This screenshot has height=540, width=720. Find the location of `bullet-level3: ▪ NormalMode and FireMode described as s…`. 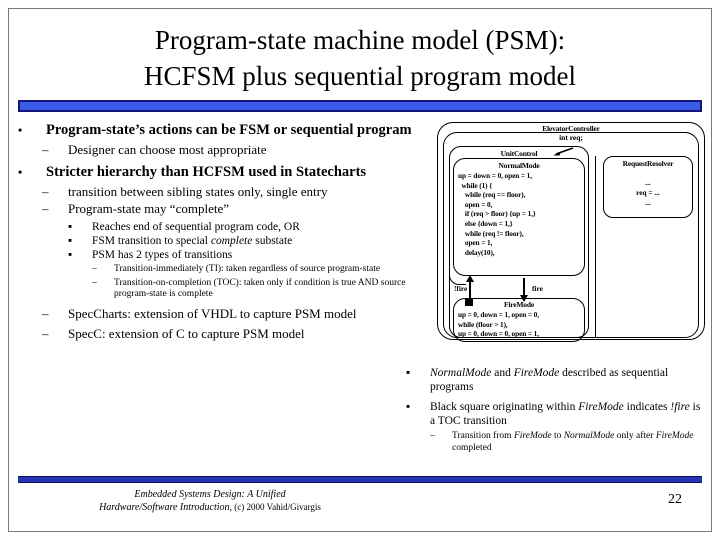

bullet-level3: ▪ NormalMode and FireMode described as s… is located at coordinates (552, 380).